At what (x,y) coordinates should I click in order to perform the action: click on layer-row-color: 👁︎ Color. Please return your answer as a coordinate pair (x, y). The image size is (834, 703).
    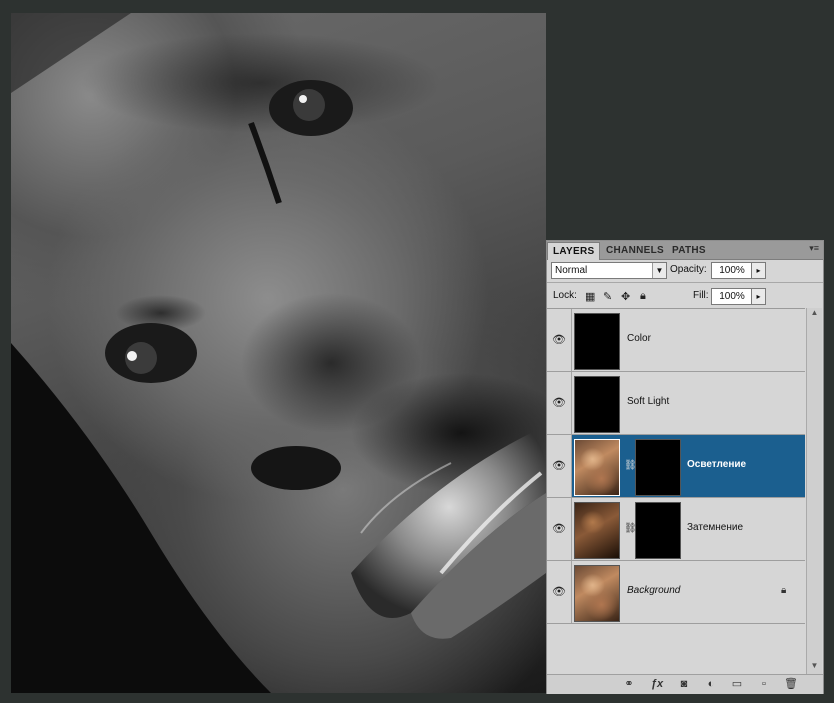
    Looking at the image, I should click on (676, 340).